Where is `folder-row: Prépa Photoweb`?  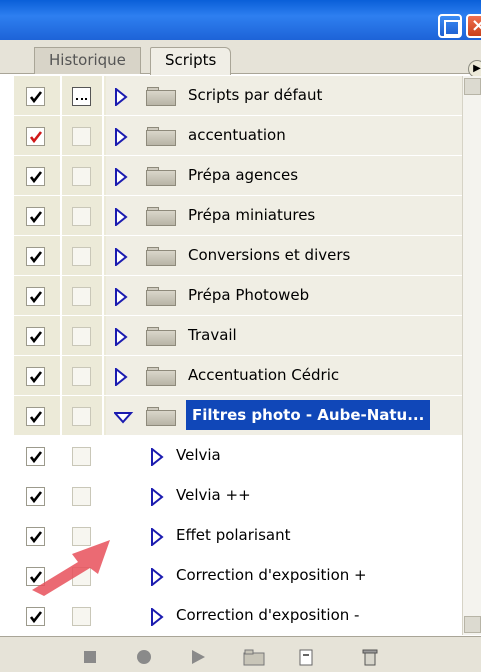 folder-row: Prépa Photoweb is located at coordinates (238, 296).